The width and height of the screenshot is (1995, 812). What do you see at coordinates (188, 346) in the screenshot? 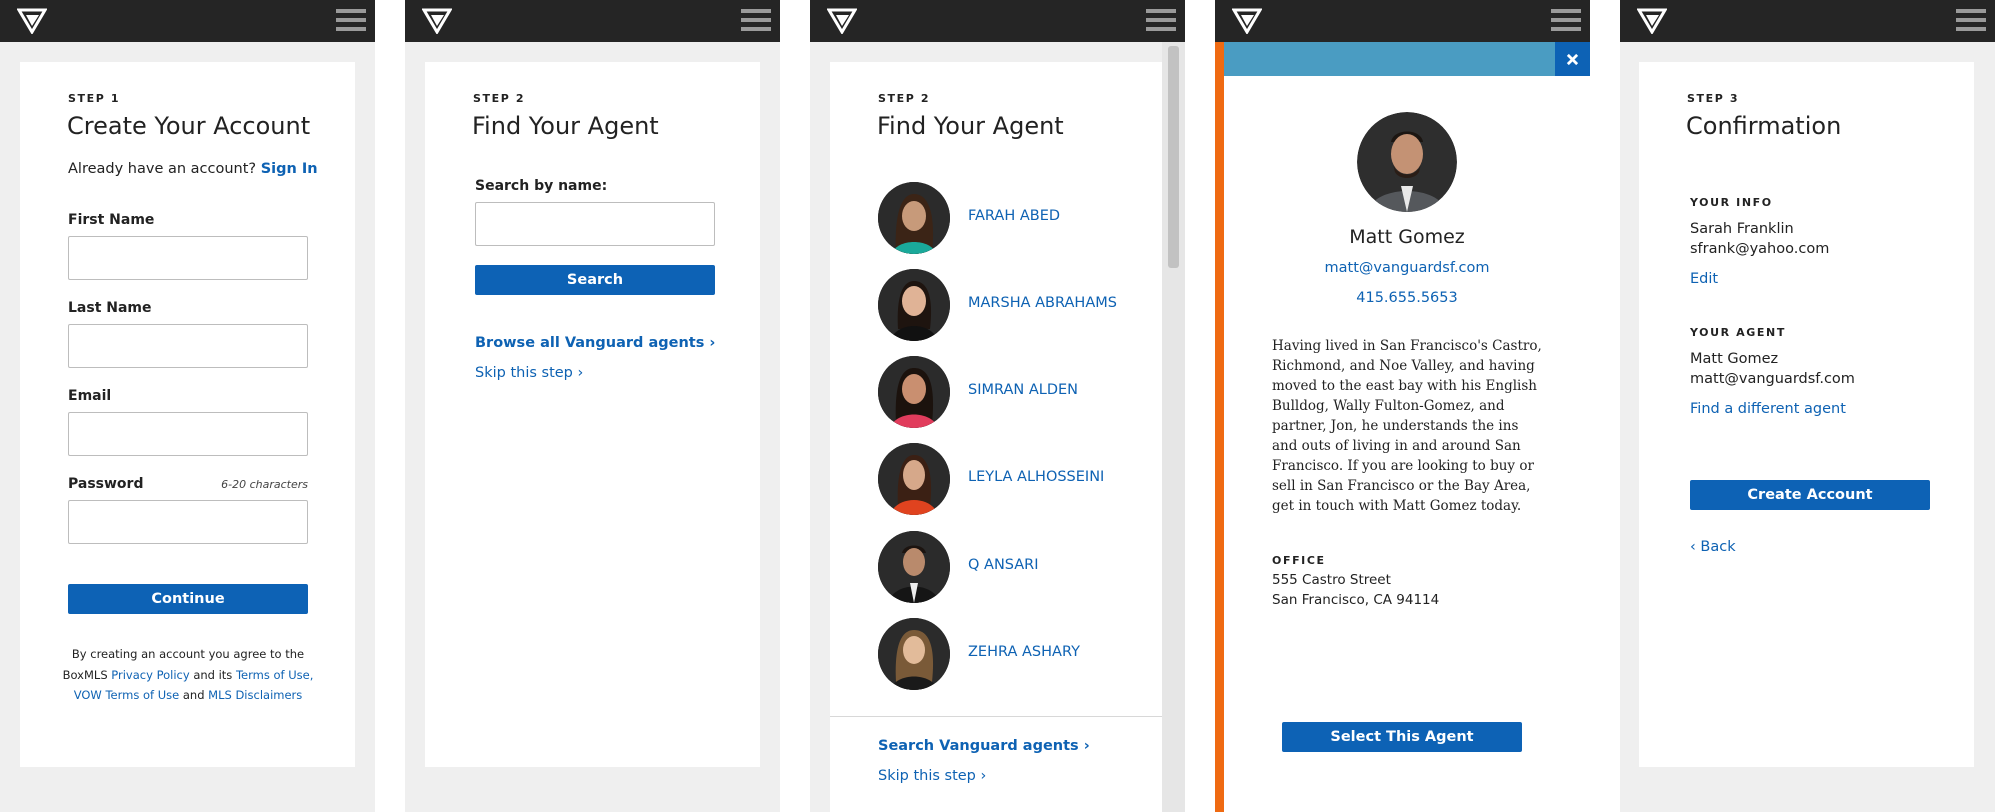
I see `last-name-field` at bounding box center [188, 346].